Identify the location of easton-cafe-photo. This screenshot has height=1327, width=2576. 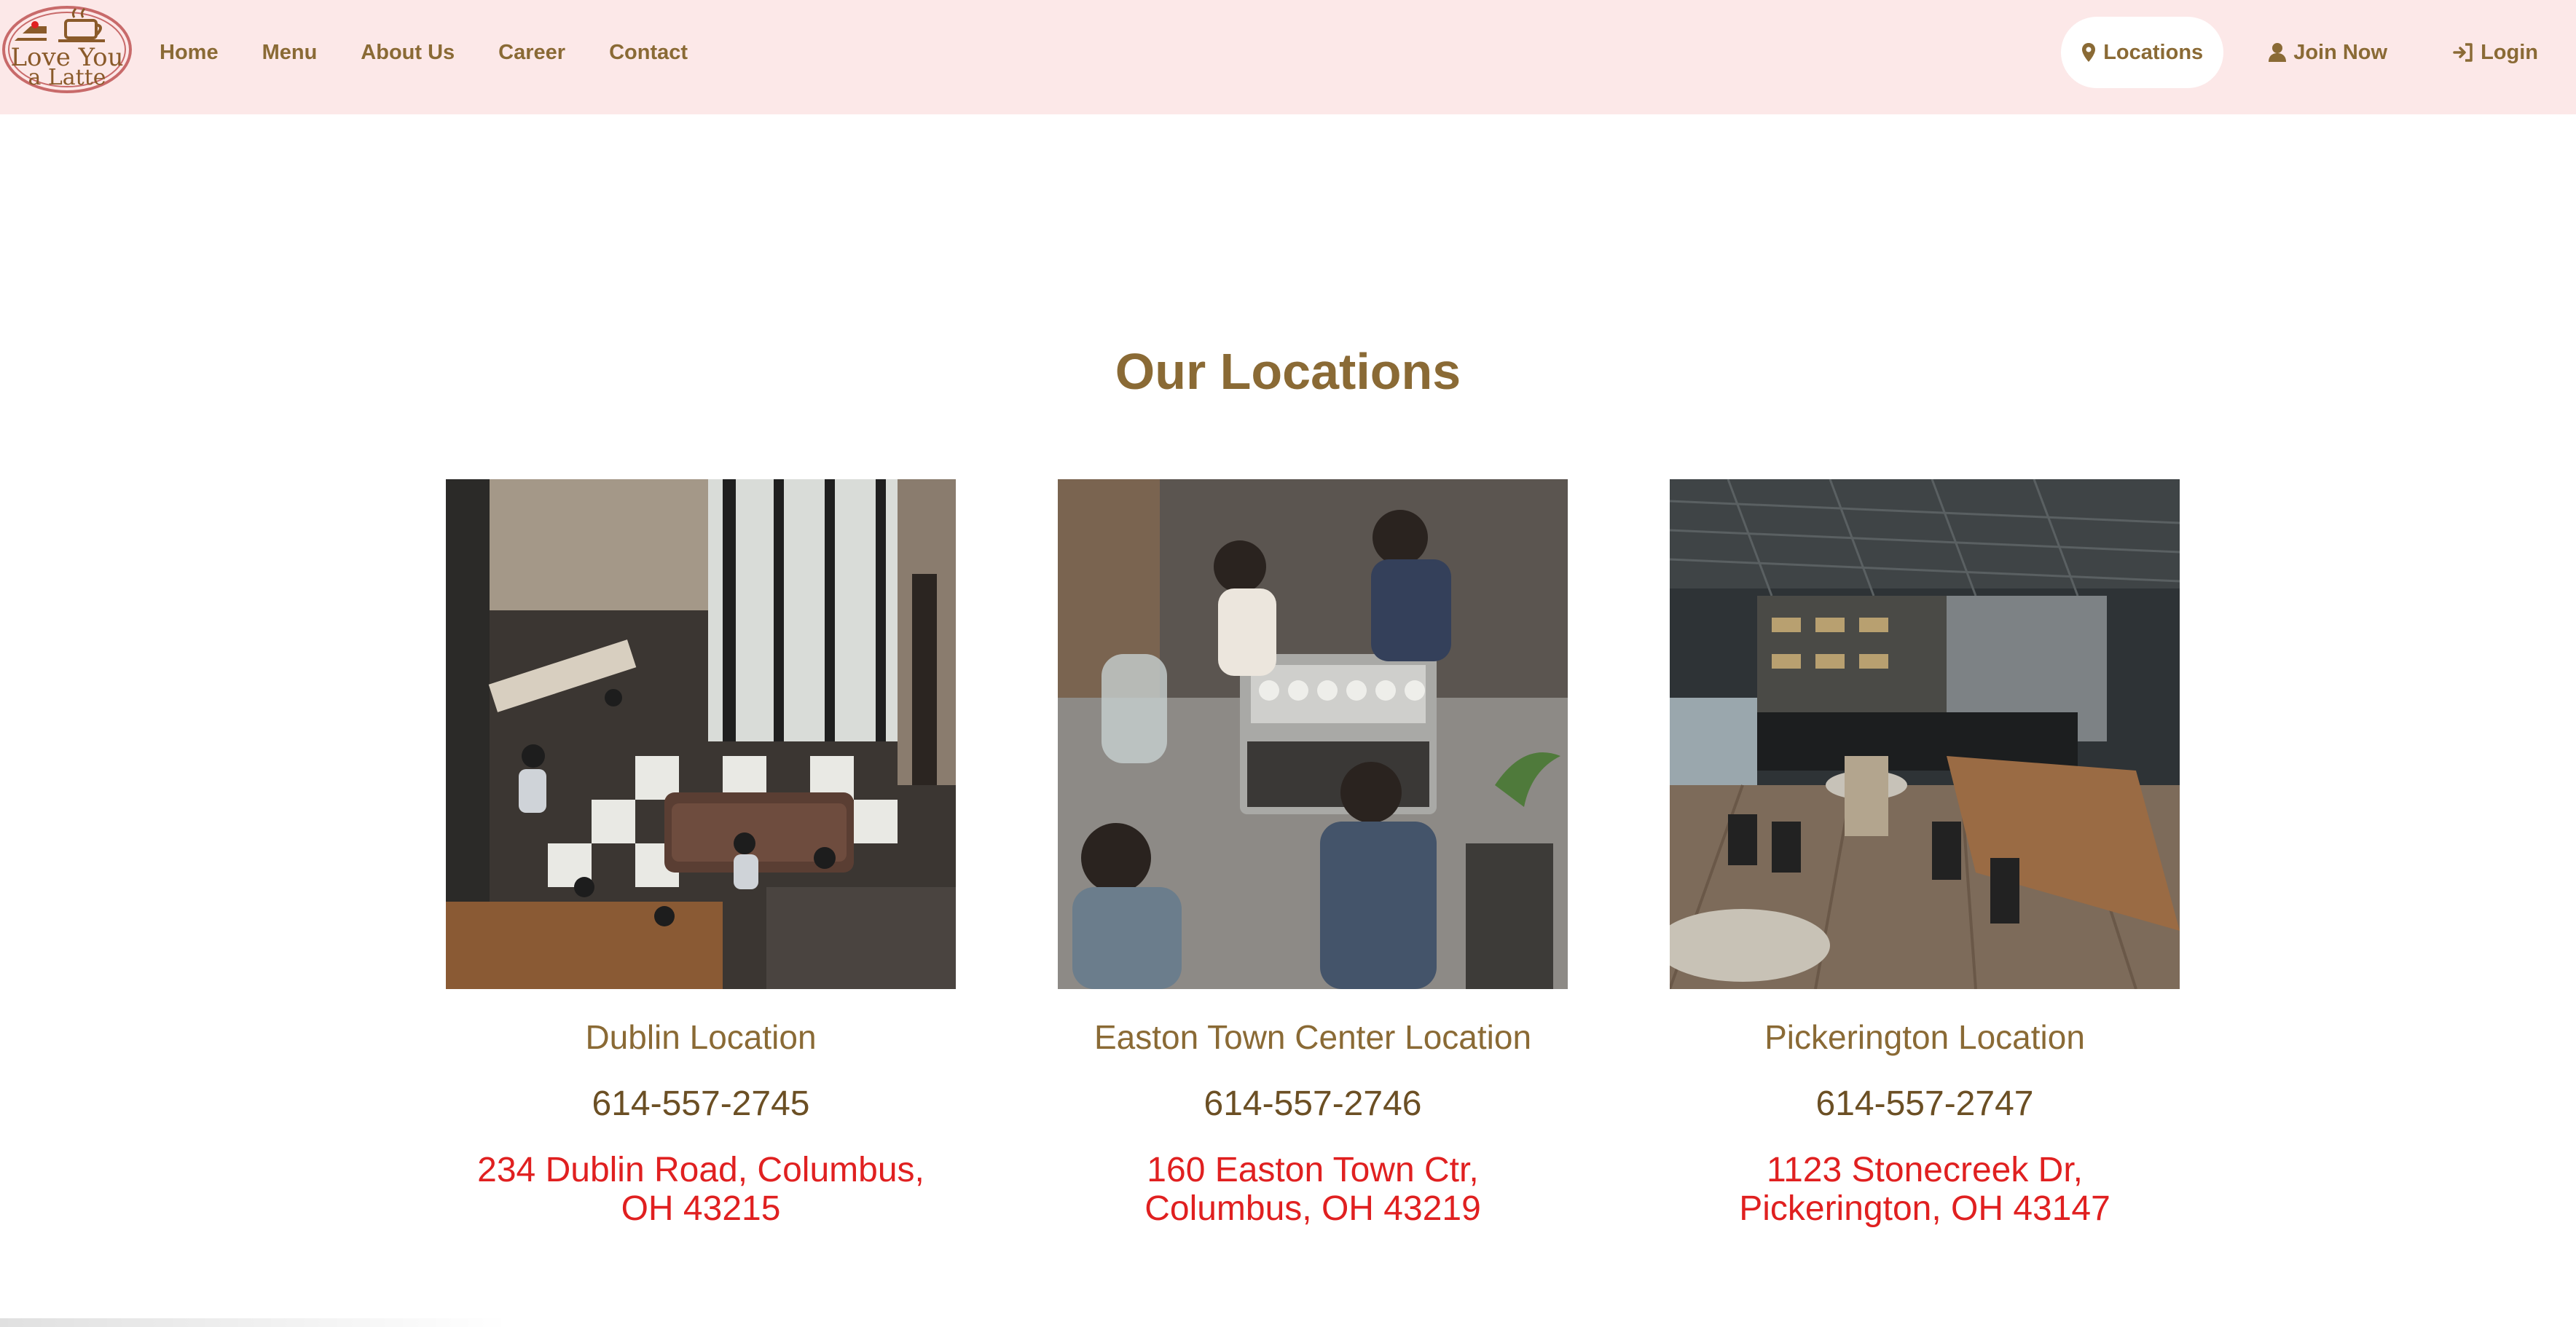
(1313, 734).